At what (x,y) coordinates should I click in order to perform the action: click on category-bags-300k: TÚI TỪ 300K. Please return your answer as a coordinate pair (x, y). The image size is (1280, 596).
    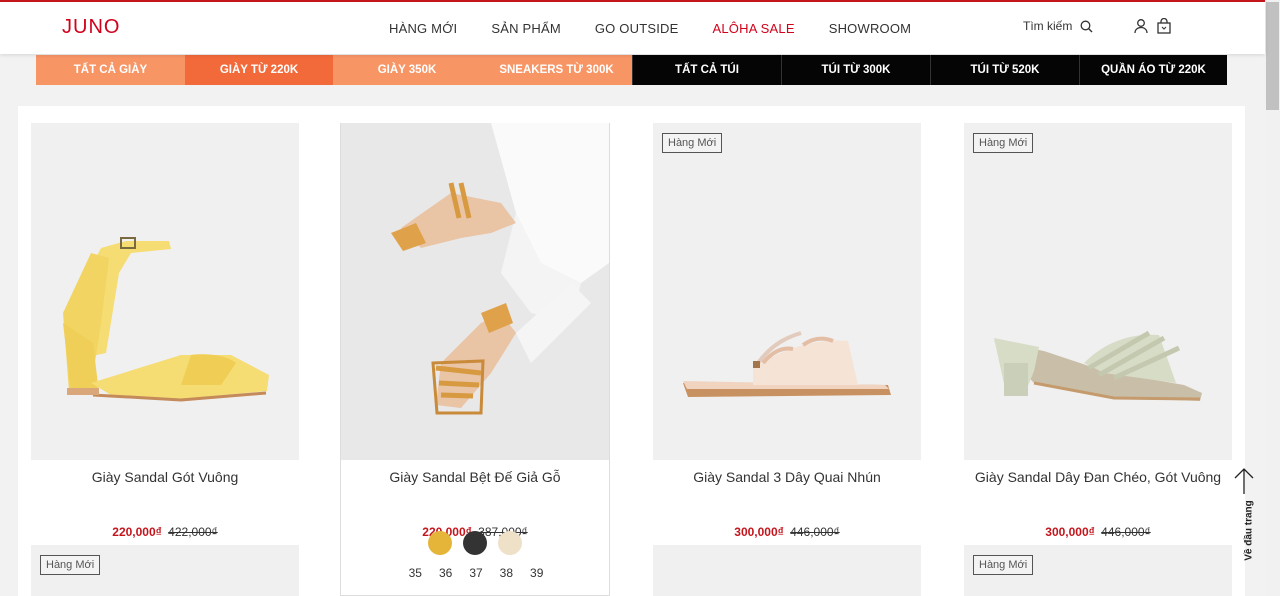
    Looking at the image, I should click on (855, 70).